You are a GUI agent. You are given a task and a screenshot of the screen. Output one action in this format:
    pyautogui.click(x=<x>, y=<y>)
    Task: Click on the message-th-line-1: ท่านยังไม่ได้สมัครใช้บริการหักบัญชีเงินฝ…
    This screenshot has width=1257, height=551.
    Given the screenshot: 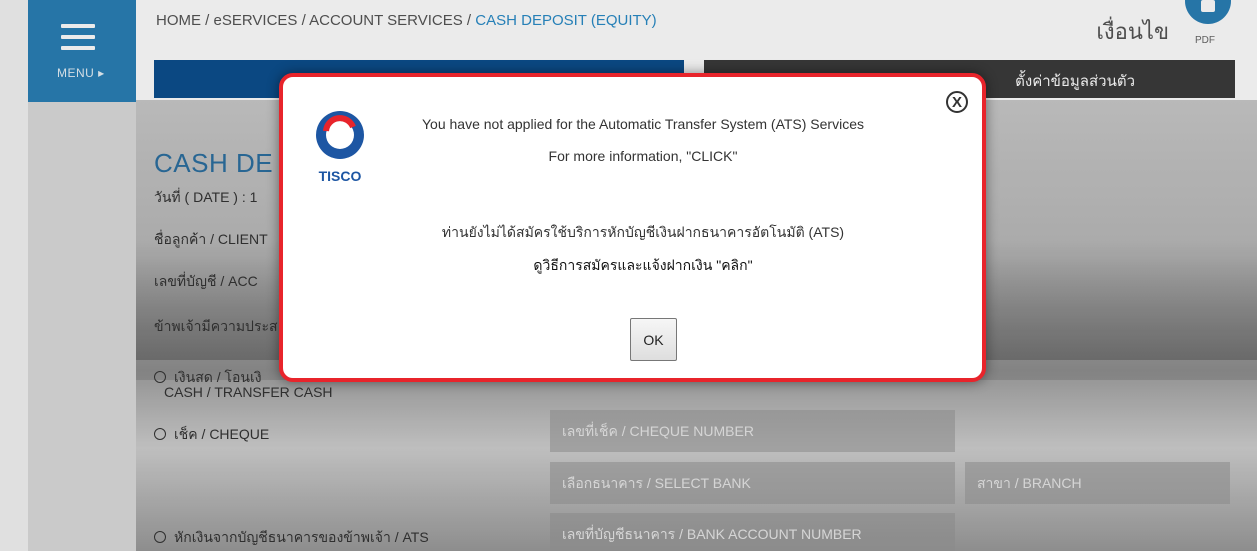 What is the action you would take?
    pyautogui.click(x=643, y=232)
    